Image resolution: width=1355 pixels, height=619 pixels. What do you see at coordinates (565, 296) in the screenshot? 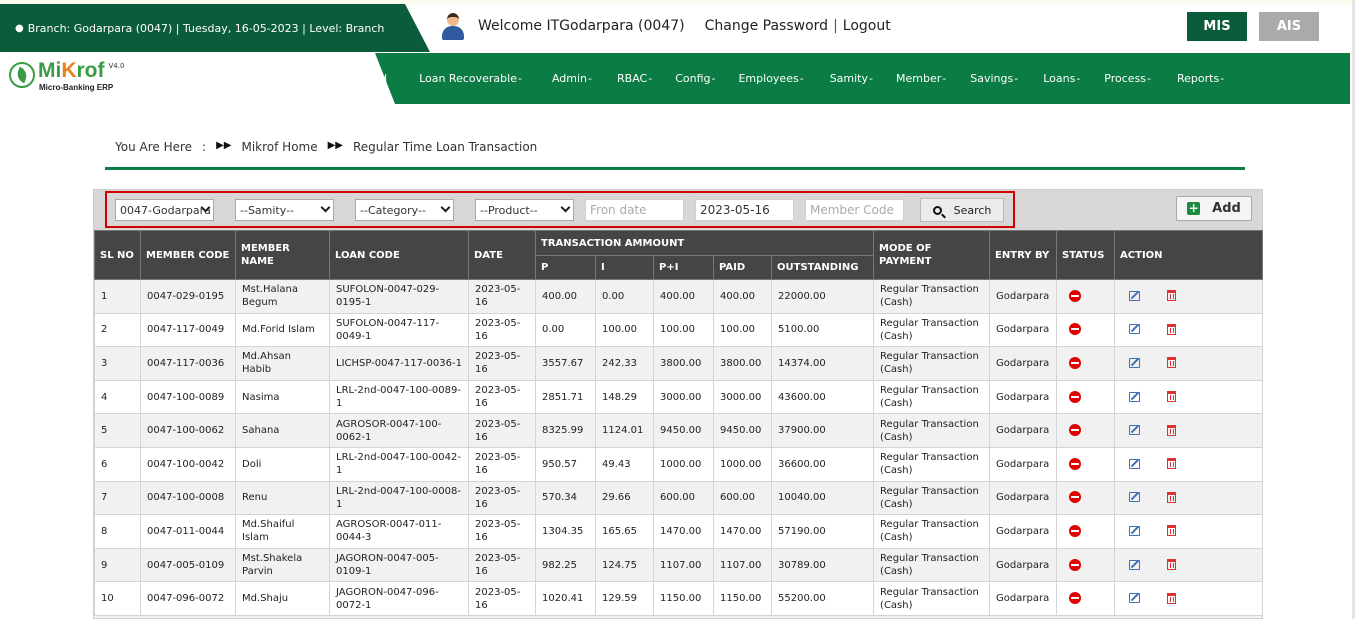
I see `cell-p: 400.00` at bounding box center [565, 296].